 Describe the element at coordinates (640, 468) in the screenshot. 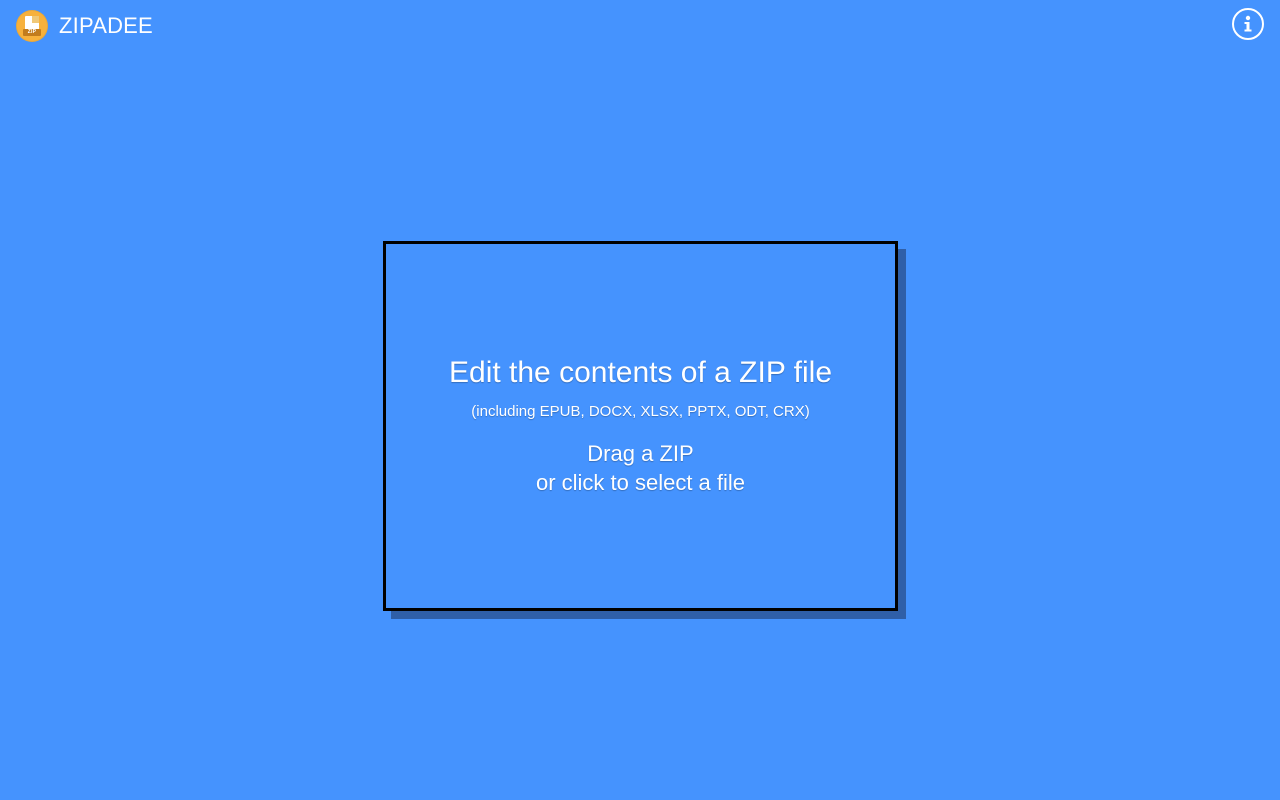

I see `dropzone-instructions: Drag a ZIP or click to select a file` at that location.